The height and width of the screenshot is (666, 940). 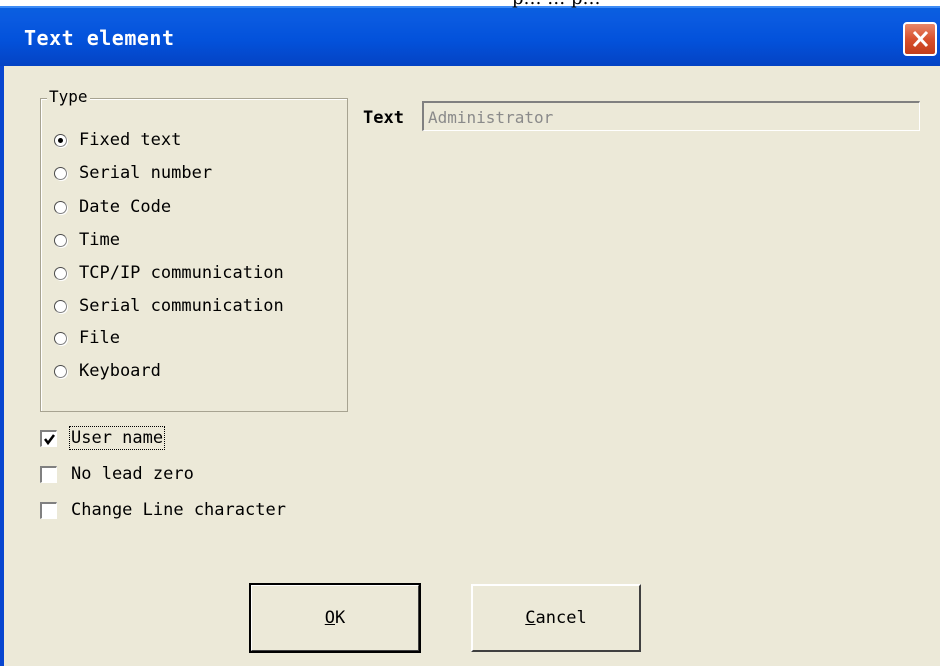 I want to click on radio-date-code: Date Code, so click(x=112, y=207).